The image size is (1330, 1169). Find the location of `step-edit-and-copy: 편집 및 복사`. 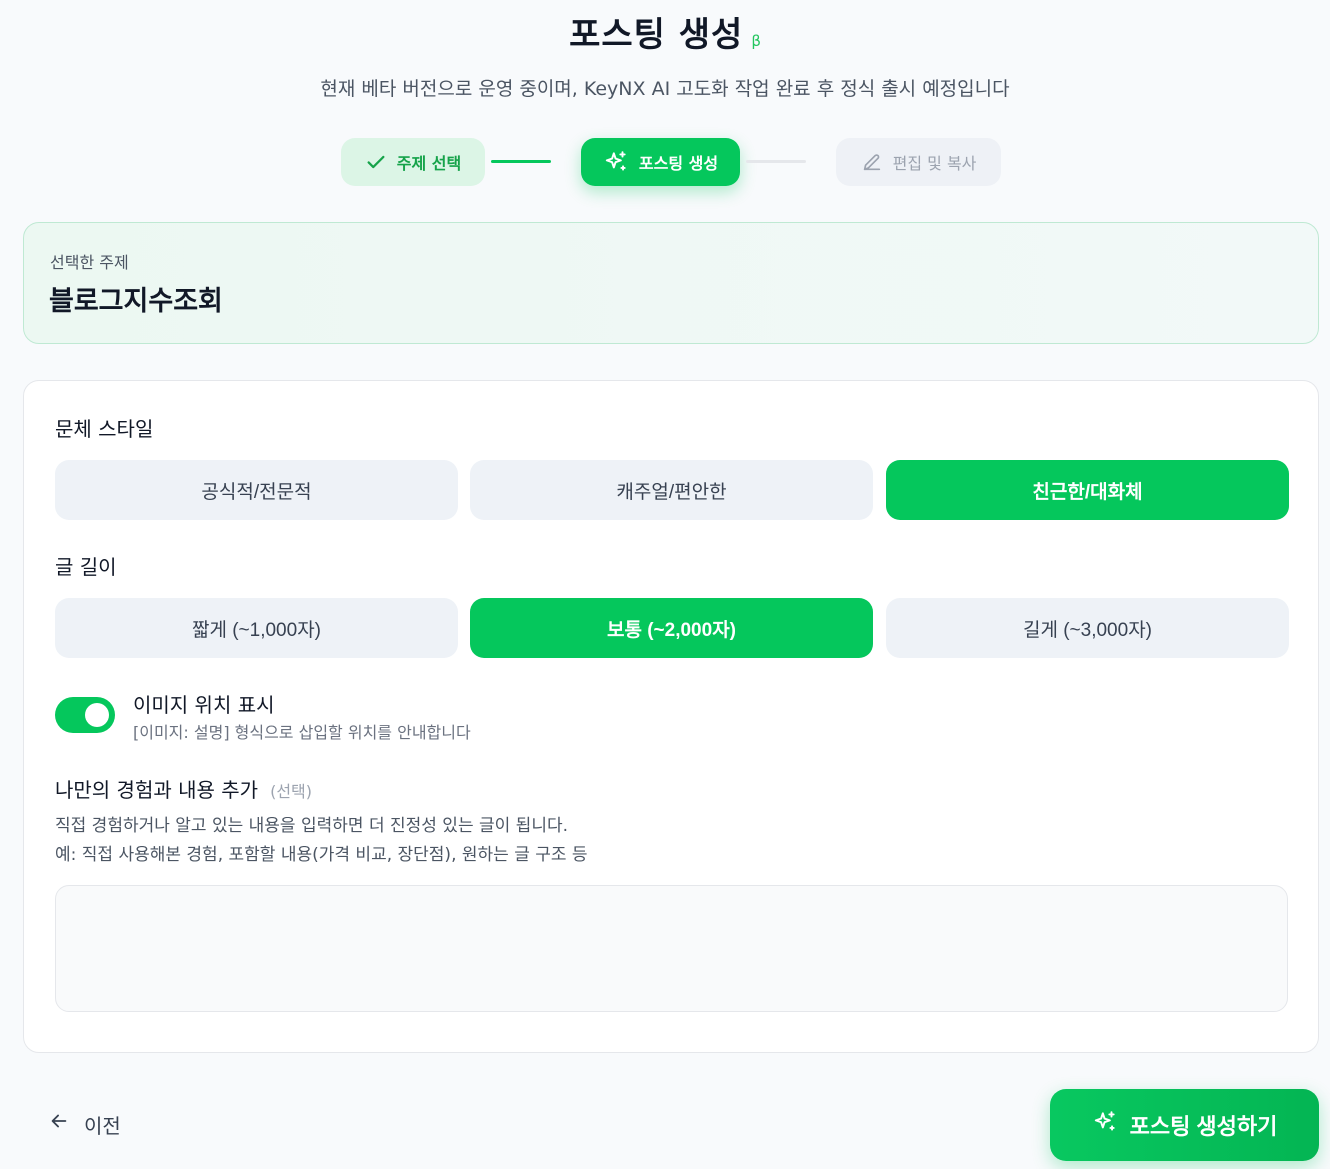

step-edit-and-copy: 편집 및 복사 is located at coordinates (918, 162).